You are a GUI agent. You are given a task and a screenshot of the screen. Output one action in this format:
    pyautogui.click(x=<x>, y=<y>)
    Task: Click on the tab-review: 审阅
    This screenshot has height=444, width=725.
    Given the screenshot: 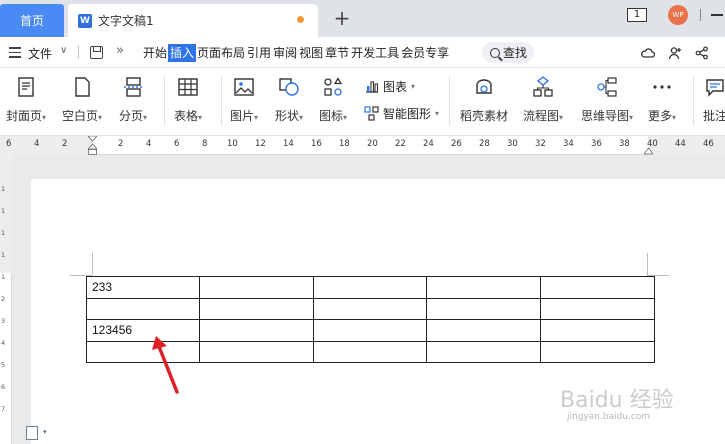 What is the action you would take?
    pyautogui.click(x=285, y=53)
    